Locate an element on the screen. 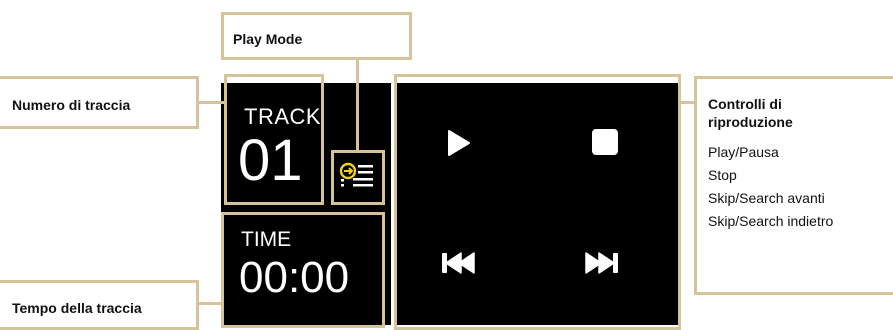 The height and width of the screenshot is (330, 893). time-label: TIME is located at coordinates (266, 239).